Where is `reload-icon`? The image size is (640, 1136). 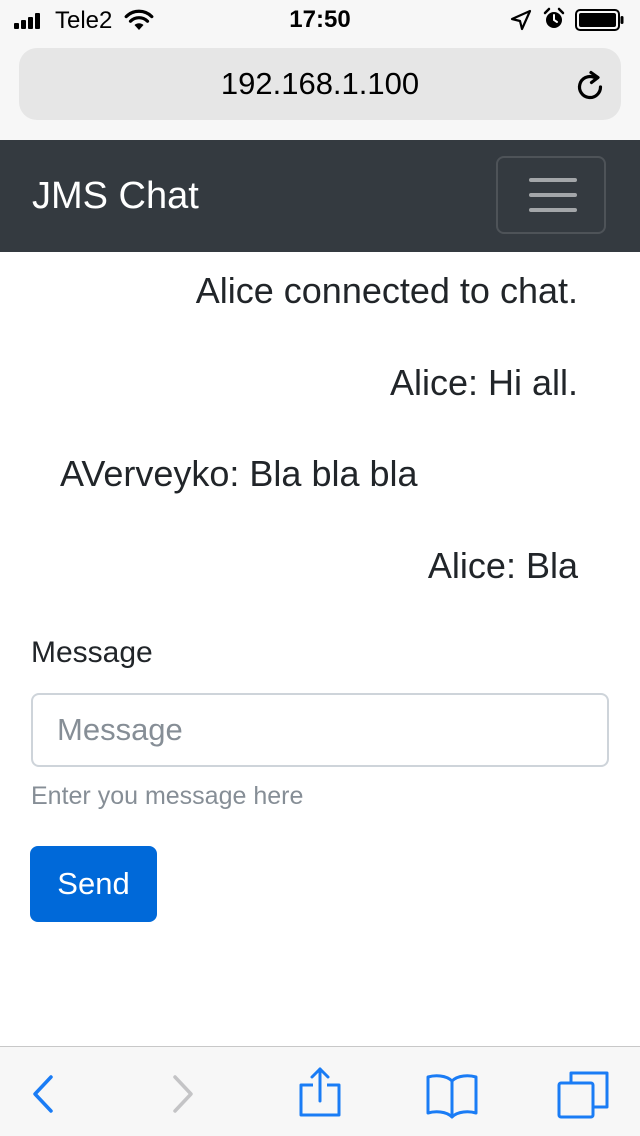
reload-icon is located at coordinates (590, 87).